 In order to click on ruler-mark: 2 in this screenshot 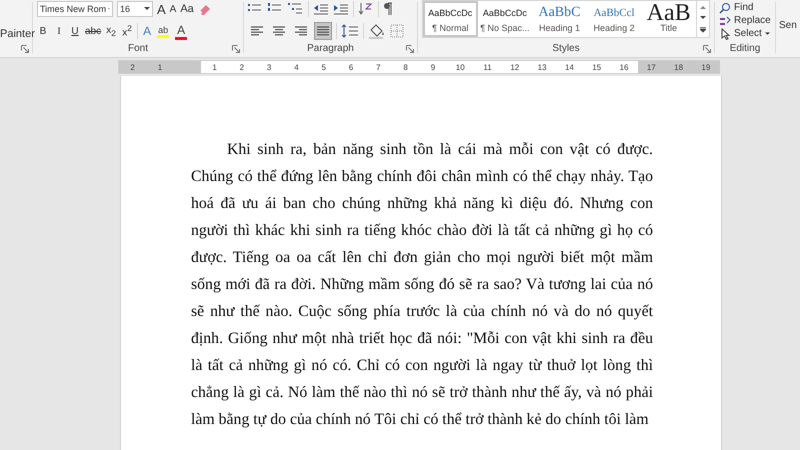, I will do `click(132, 67)`.